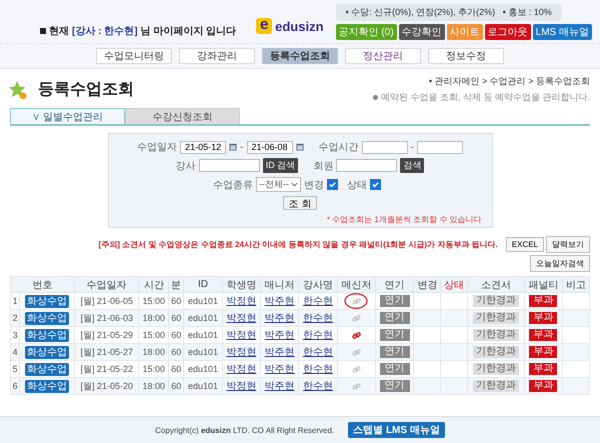 The image size is (600, 443). What do you see at coordinates (543, 284) in the screenshot?
I see `column-header: 패널티` at bounding box center [543, 284].